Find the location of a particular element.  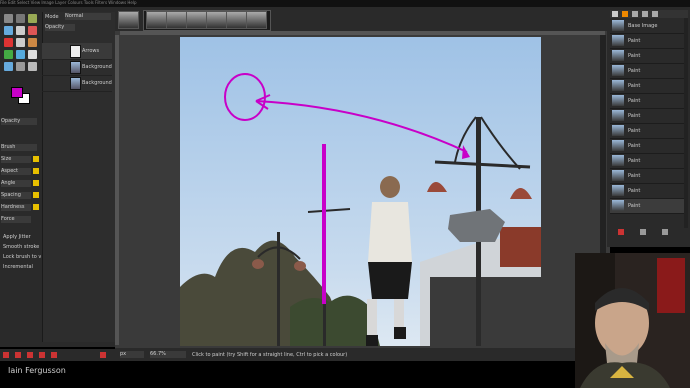

tool-option-row: Angle is located at coordinates (16, 183).